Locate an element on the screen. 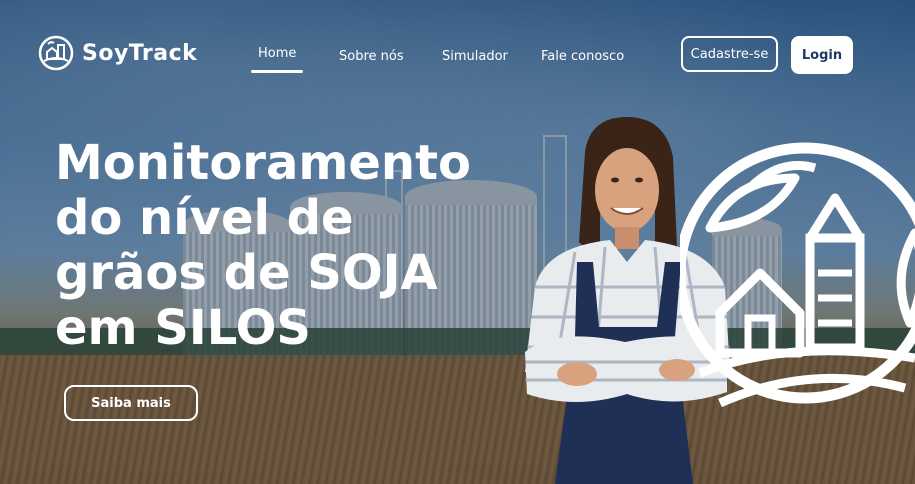 The image size is (915, 484). login-button: Login is located at coordinates (822, 55).